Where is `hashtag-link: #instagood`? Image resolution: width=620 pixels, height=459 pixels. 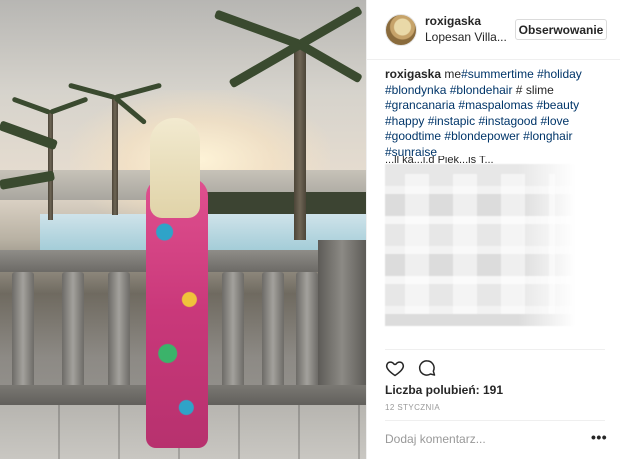 hashtag-link: #instagood is located at coordinates (507, 121).